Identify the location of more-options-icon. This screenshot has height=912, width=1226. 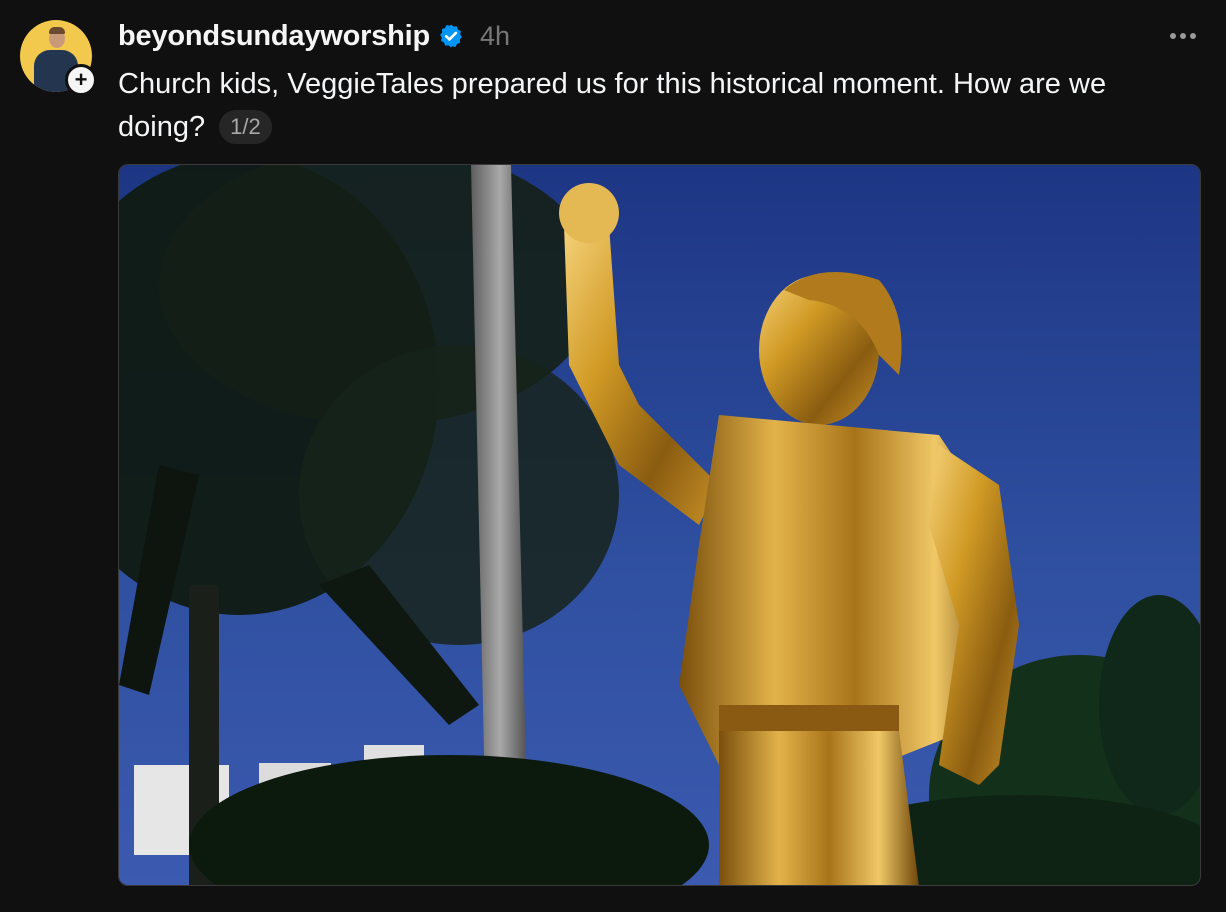
(1183, 36).